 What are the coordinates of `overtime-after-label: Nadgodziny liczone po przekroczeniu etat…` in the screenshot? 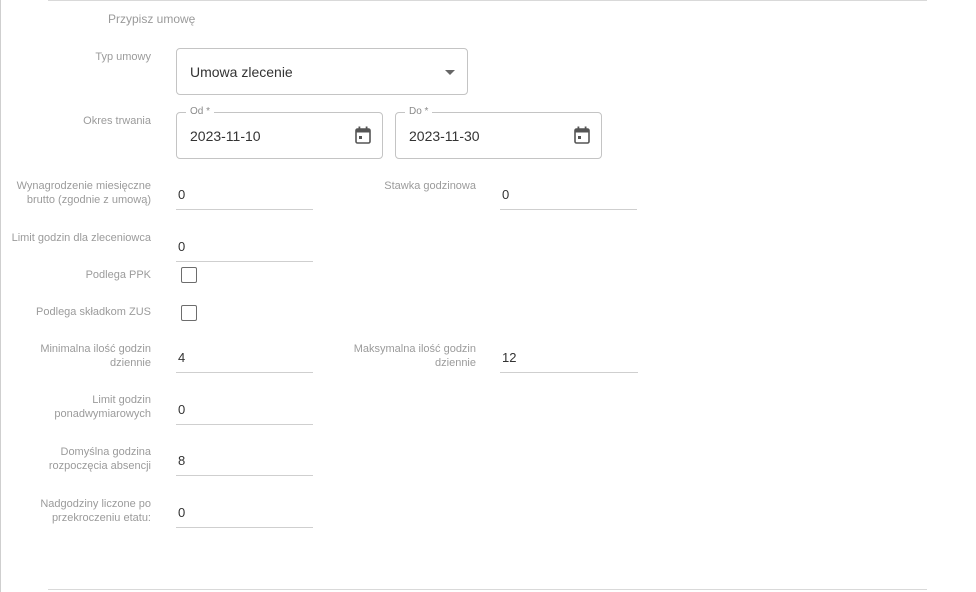 It's located at (95, 511).